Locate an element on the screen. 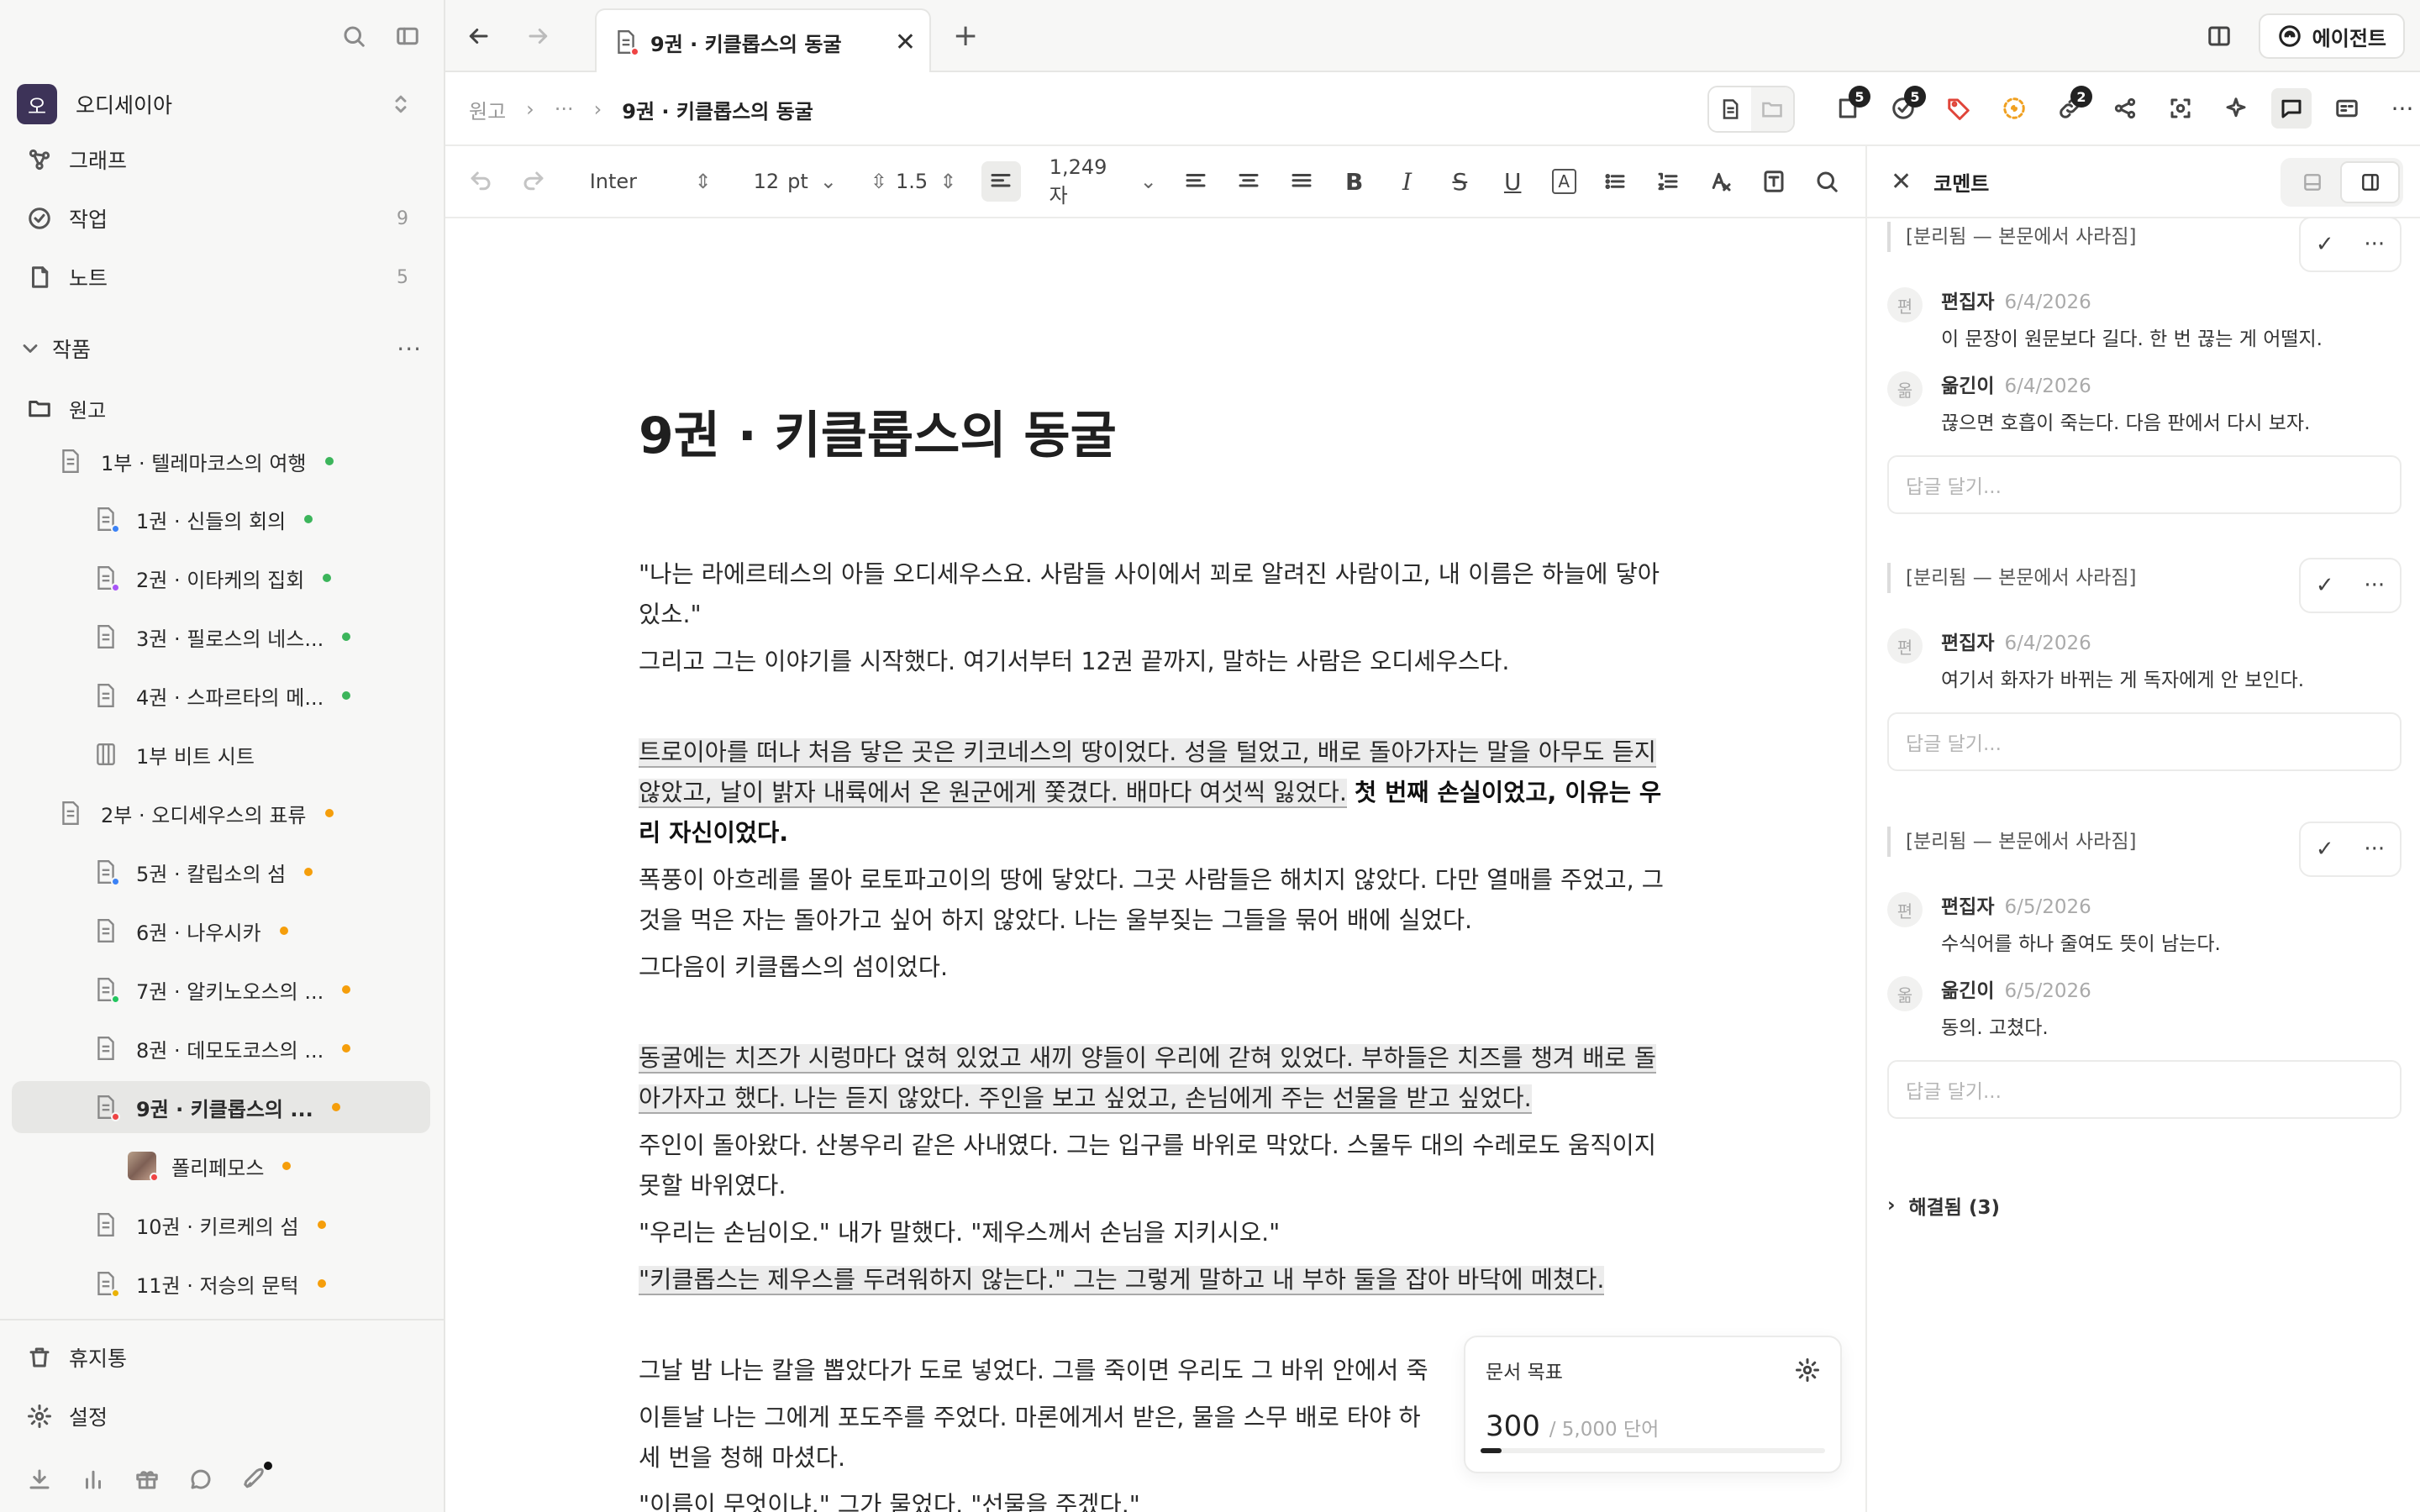  tree-item: 1권 · 신들의 회의 is located at coordinates (203, 519).